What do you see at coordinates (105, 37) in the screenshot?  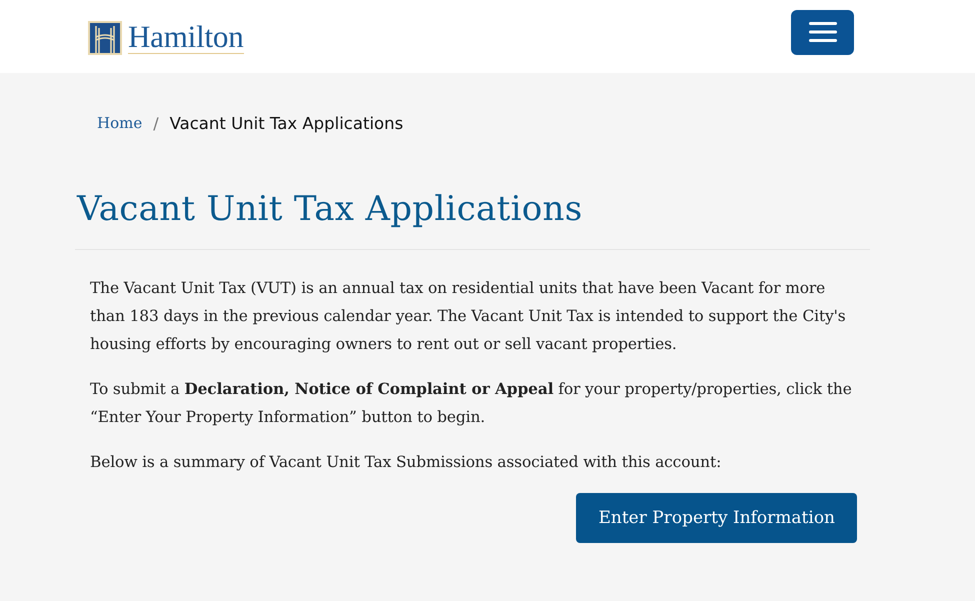 I see `bridge-logo-icon` at bounding box center [105, 37].